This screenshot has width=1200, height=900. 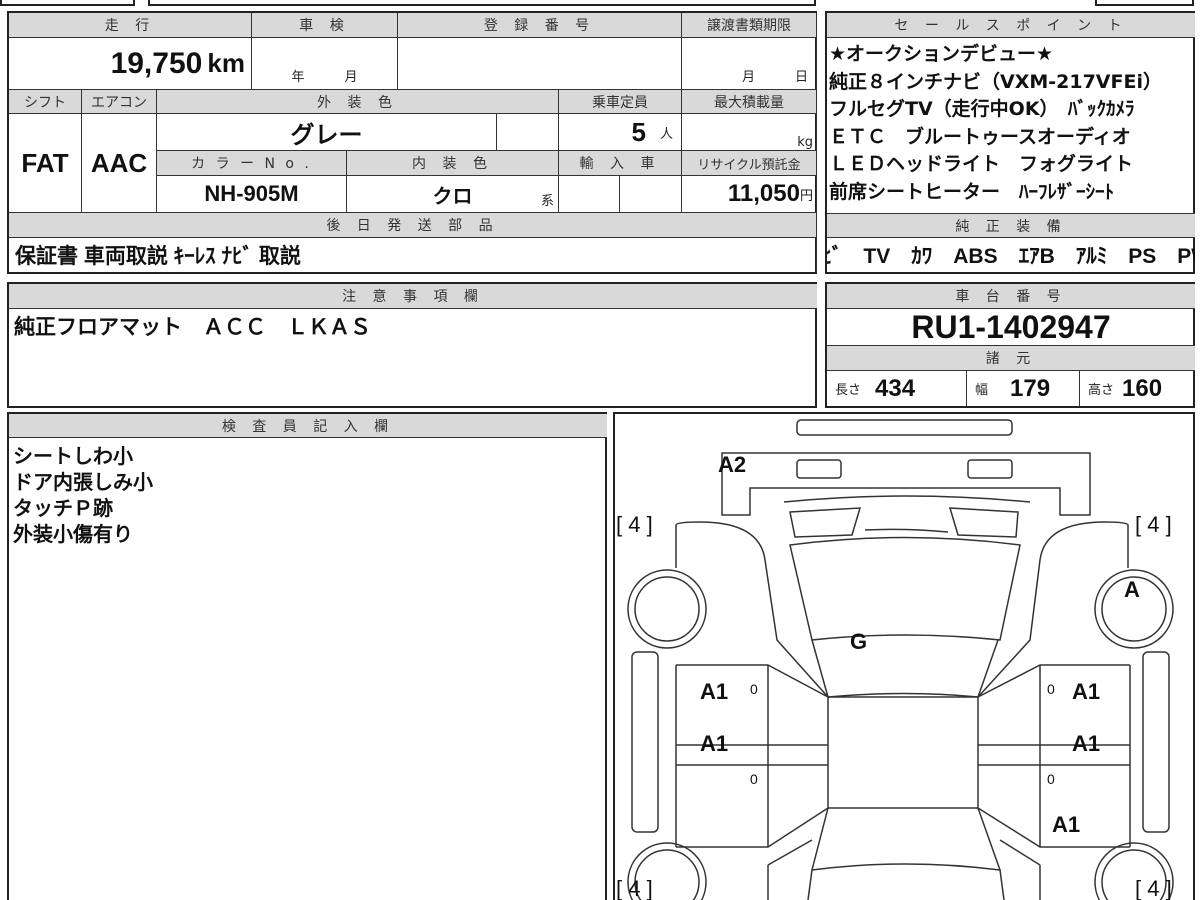 I want to click on interior-suffix: 系, so click(x=547, y=201).